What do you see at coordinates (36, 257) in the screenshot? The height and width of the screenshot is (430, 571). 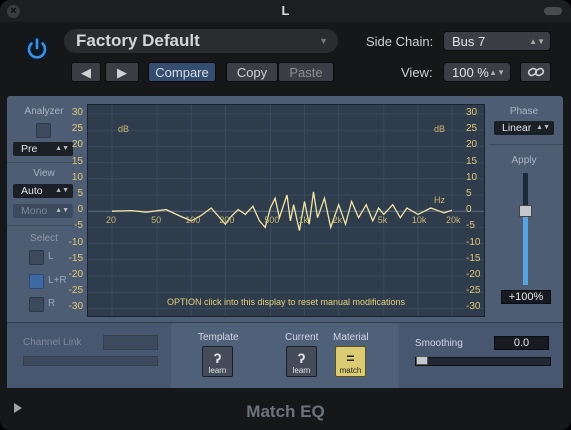 I see `select-l-button` at bounding box center [36, 257].